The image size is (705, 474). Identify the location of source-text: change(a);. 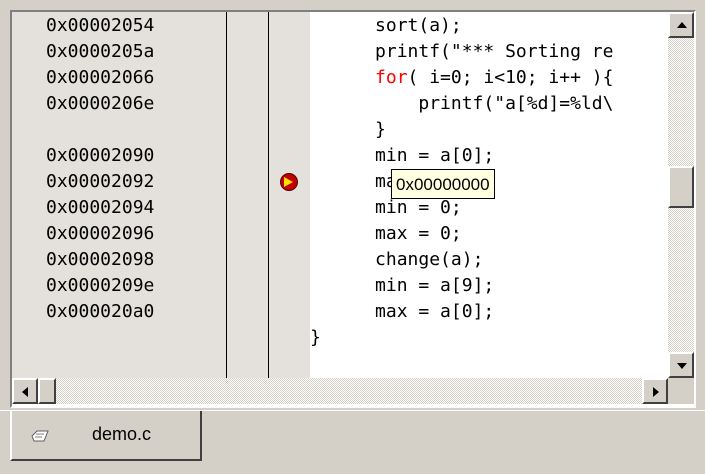
(429, 259).